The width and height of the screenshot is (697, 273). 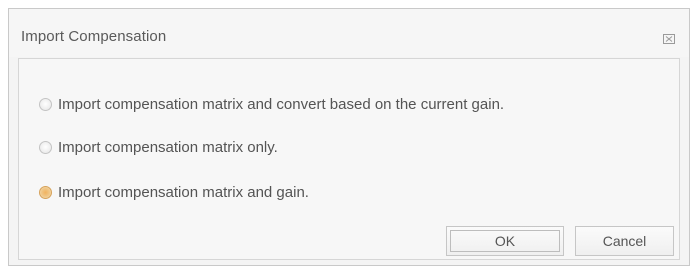 I want to click on option-matrix-only: Import compensation matrix only., so click(x=158, y=147).